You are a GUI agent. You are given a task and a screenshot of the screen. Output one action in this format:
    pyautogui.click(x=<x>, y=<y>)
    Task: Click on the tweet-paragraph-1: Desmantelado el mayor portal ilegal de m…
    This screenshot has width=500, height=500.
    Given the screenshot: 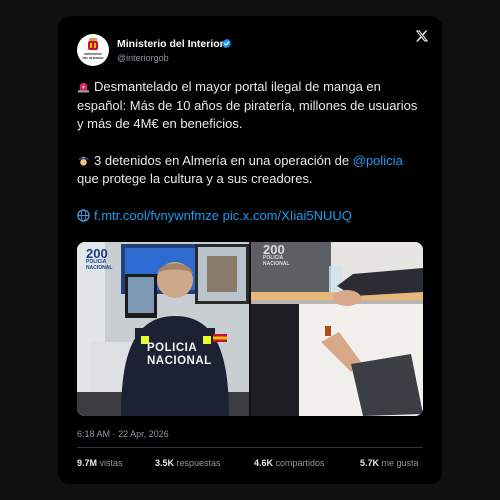 What is the action you would take?
    pyautogui.click(x=252, y=106)
    